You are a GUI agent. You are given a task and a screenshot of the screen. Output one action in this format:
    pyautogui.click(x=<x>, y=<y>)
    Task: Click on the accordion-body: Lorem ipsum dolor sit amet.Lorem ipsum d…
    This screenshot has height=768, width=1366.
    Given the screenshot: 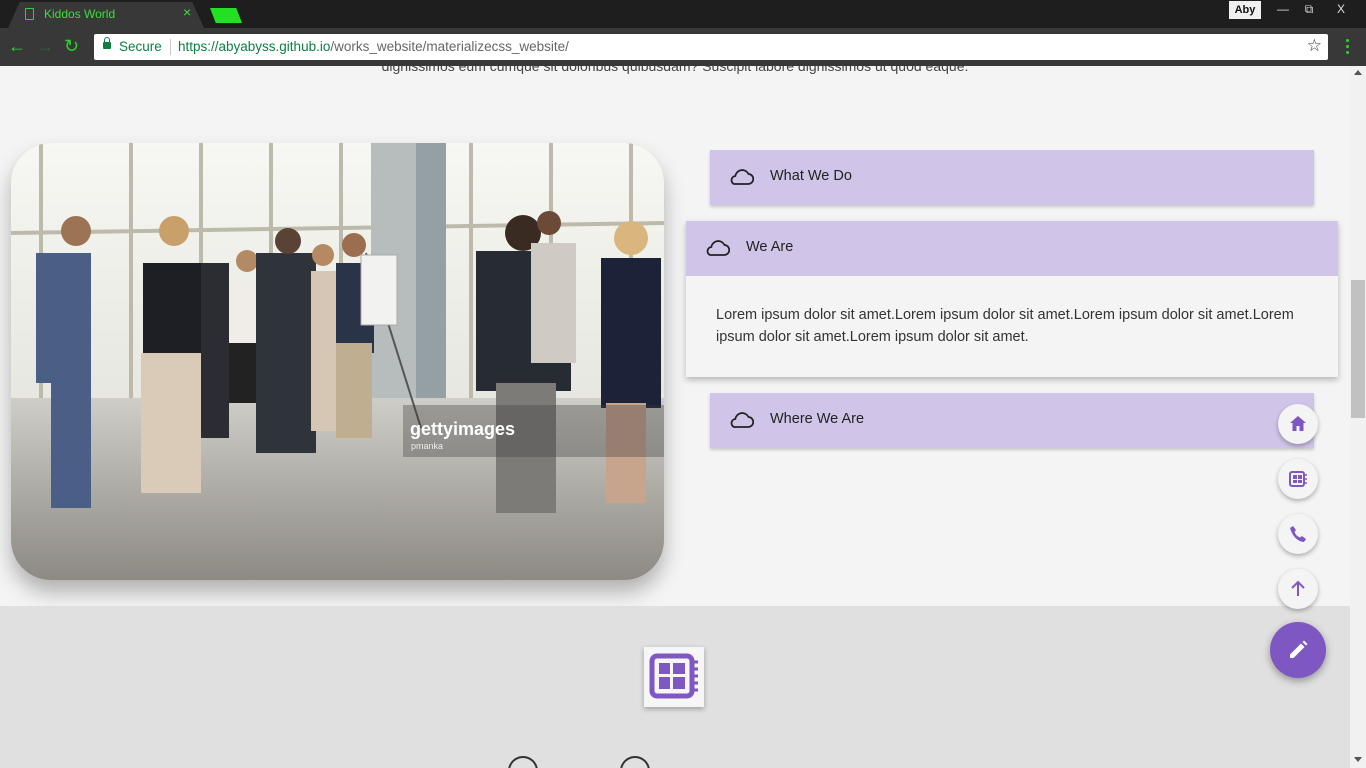 What is the action you would take?
    pyautogui.click(x=1005, y=326)
    